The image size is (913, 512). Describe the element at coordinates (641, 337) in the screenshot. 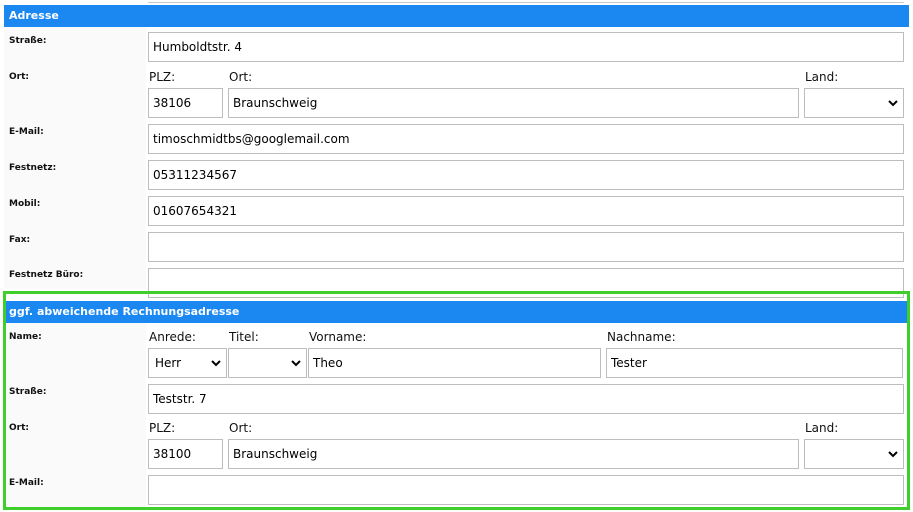

I see `nachname-label: Nachname:` at that location.